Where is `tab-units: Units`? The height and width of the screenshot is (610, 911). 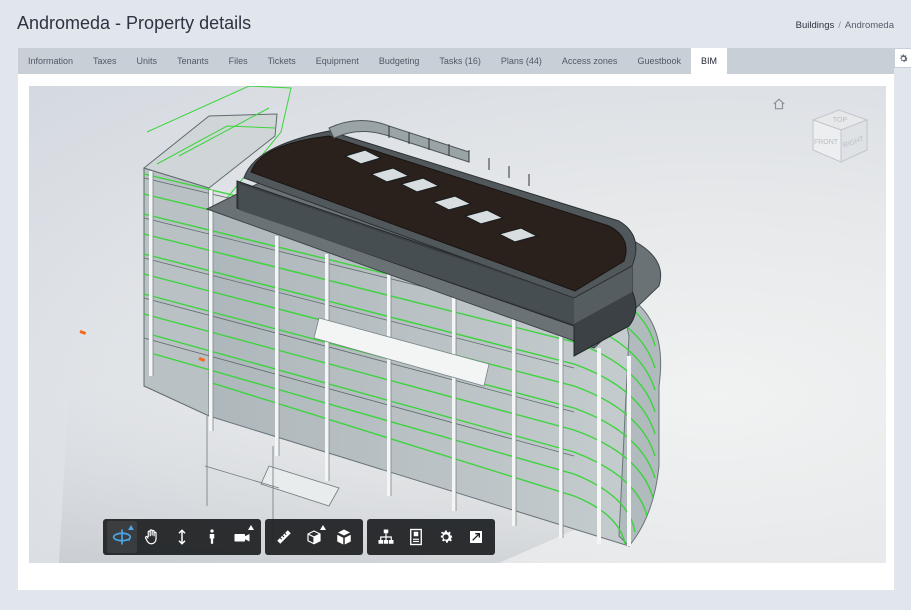 tab-units: Units is located at coordinates (147, 61).